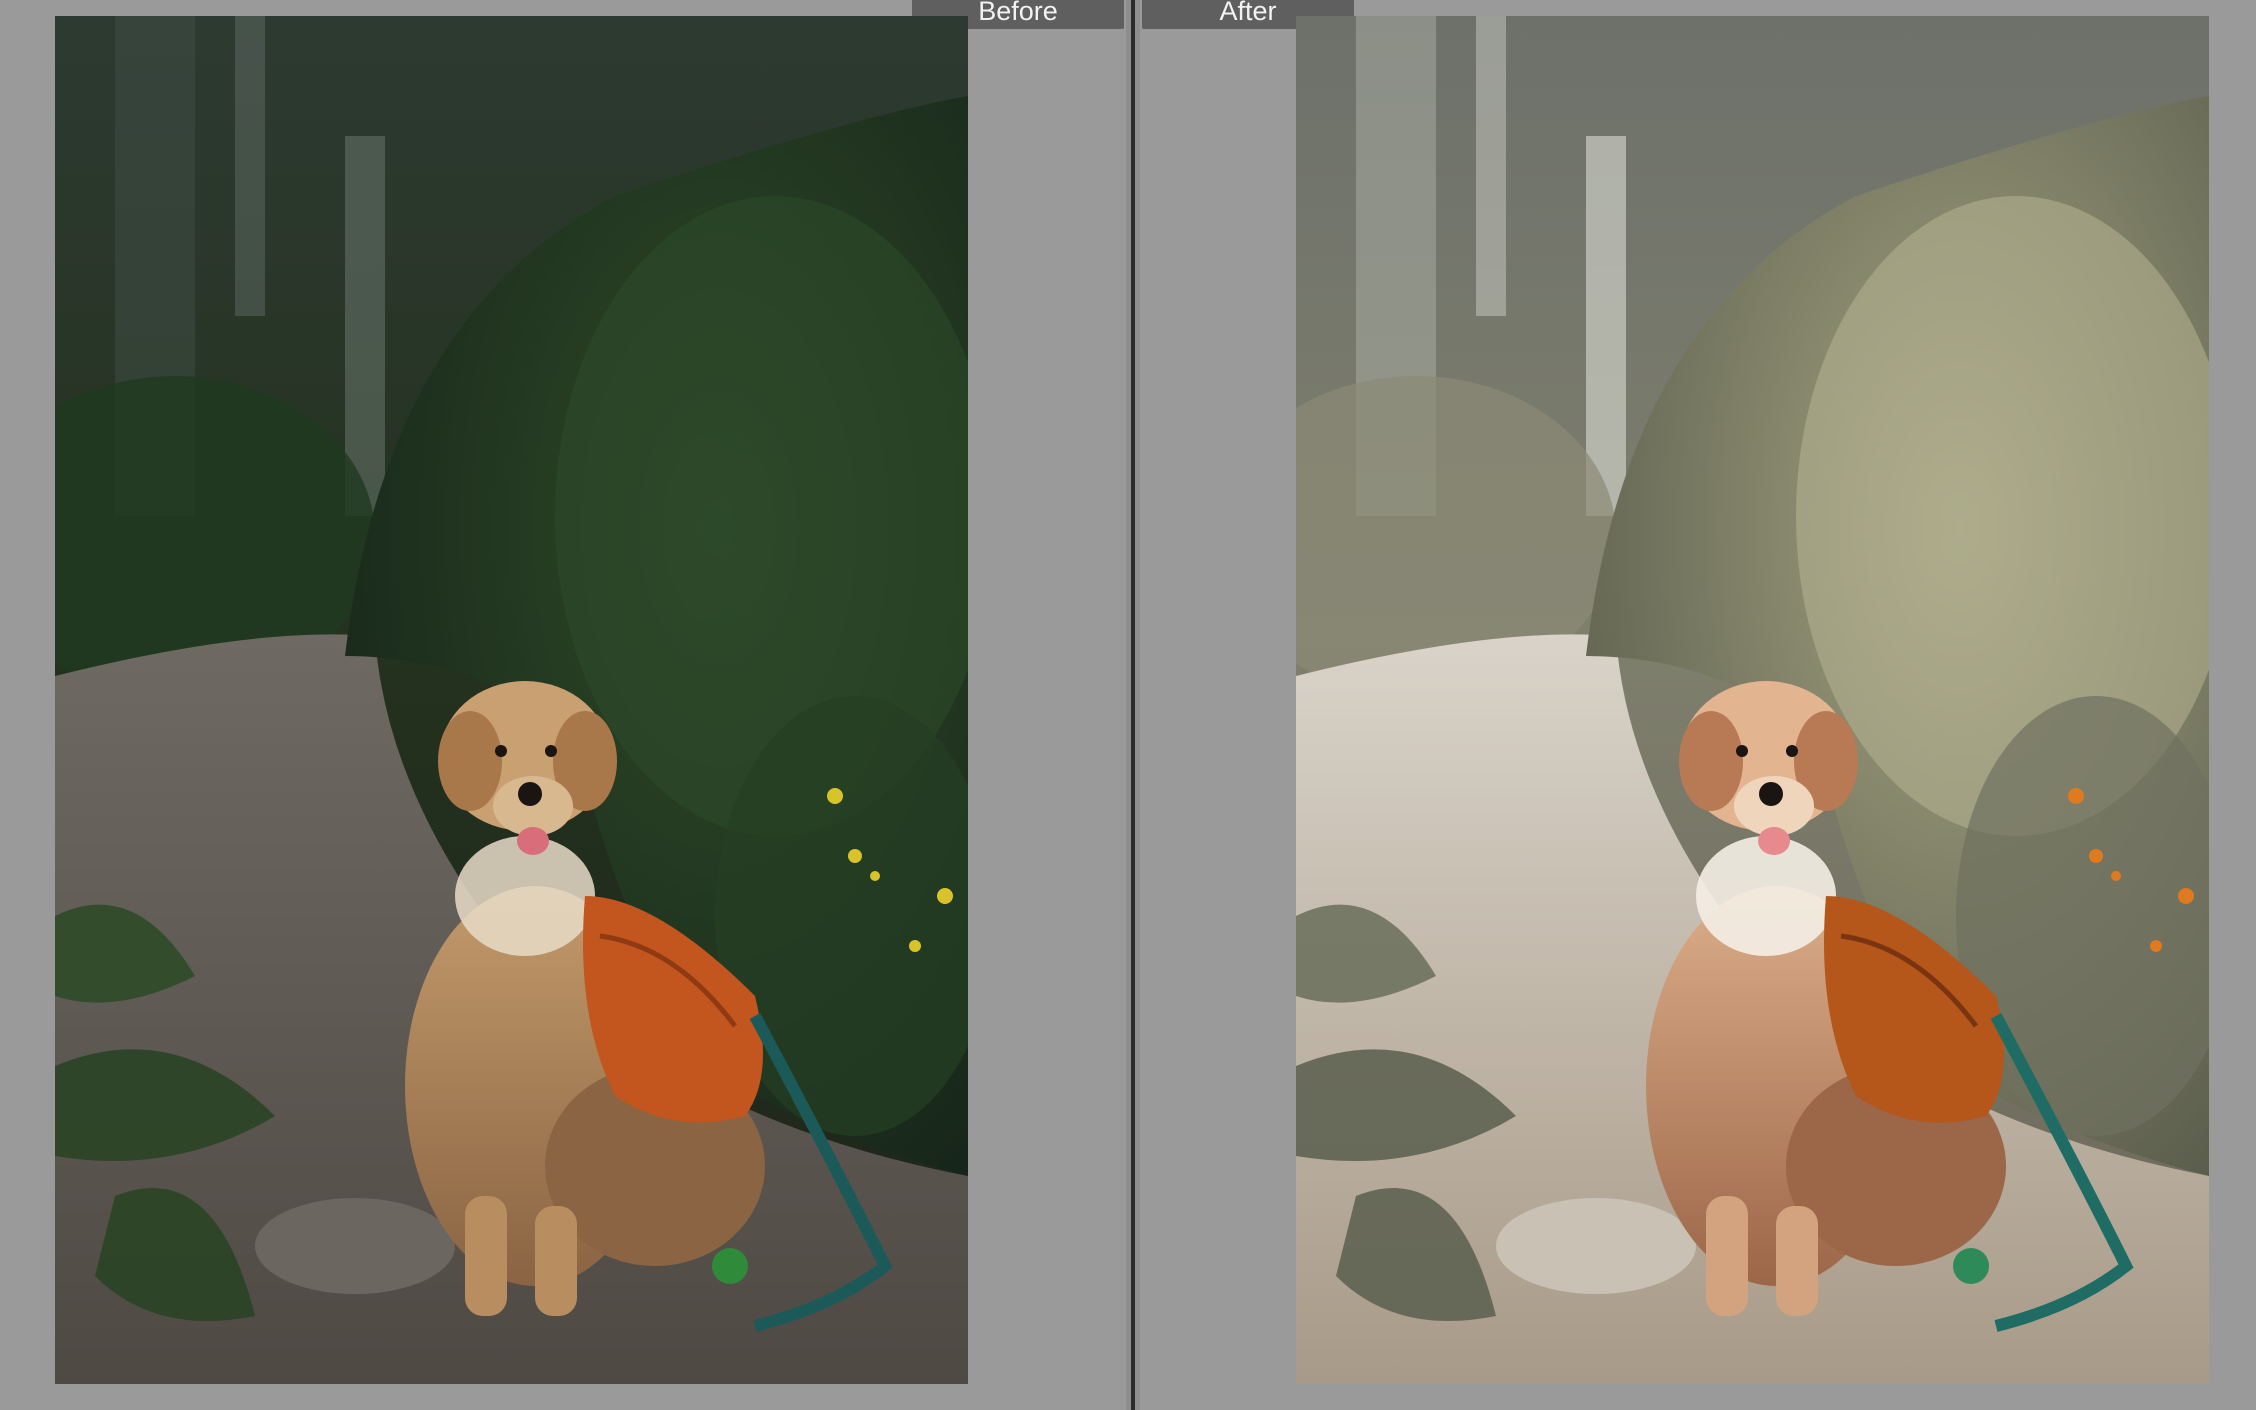 The width and height of the screenshot is (2256, 1410). What do you see at coordinates (1133, 705) in the screenshot?
I see `split-divider` at bounding box center [1133, 705].